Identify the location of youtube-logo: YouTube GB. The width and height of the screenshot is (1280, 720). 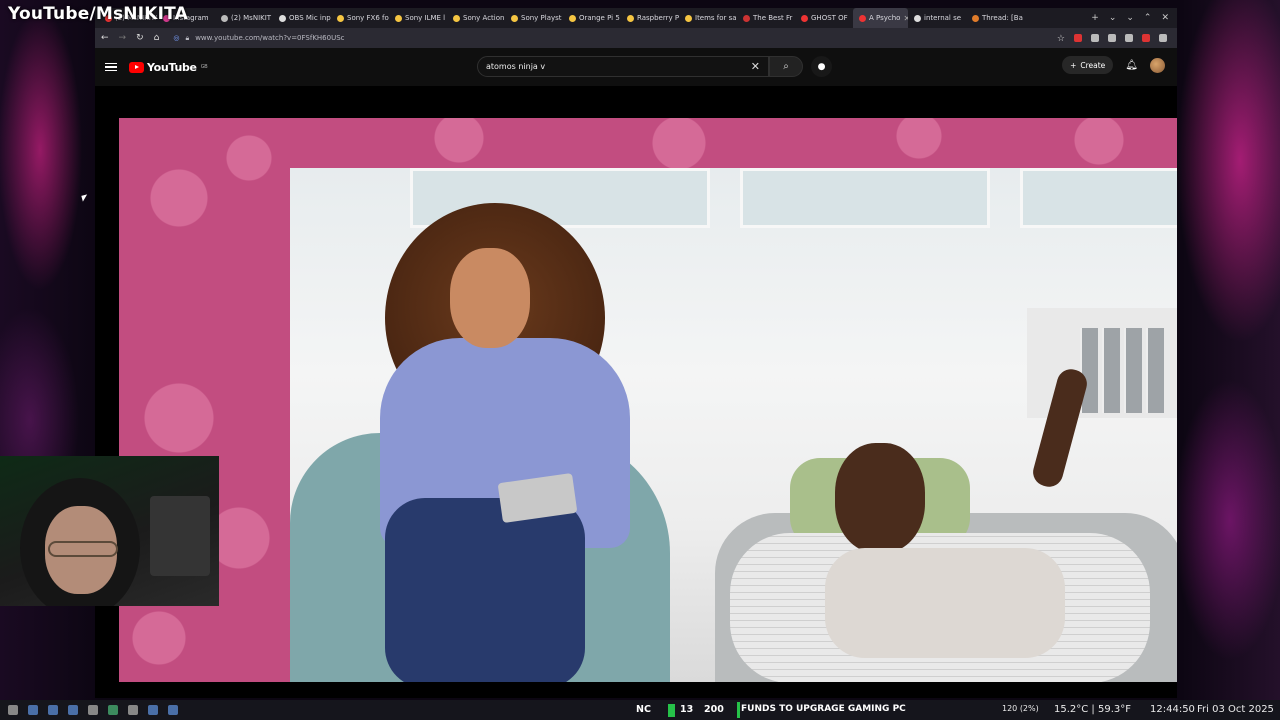
(168, 67).